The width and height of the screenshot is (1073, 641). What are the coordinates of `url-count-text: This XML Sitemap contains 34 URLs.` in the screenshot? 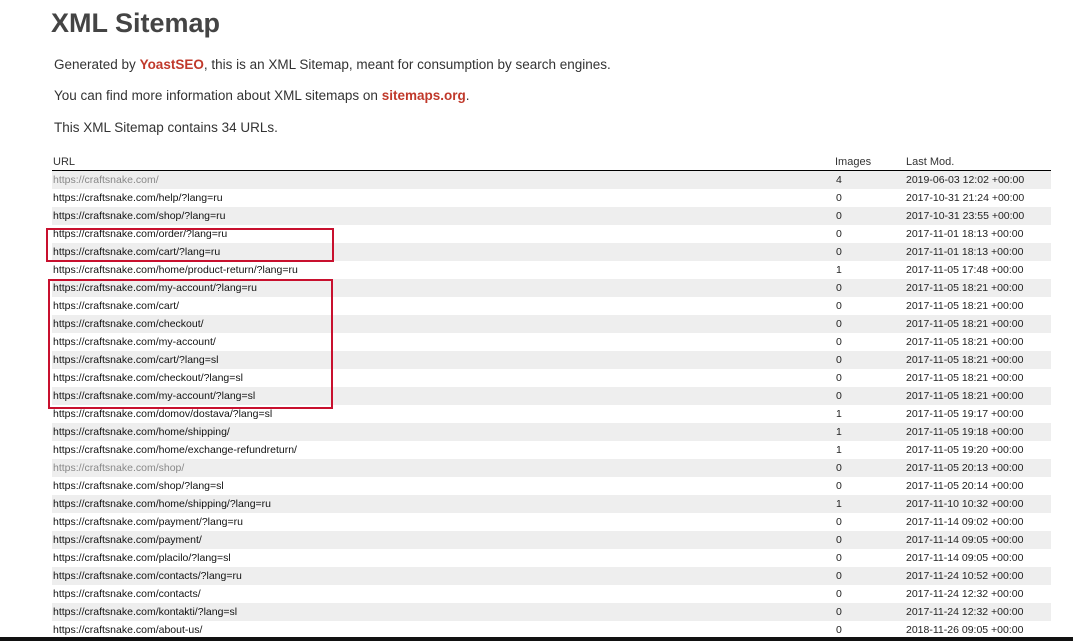 It's located at (166, 127).